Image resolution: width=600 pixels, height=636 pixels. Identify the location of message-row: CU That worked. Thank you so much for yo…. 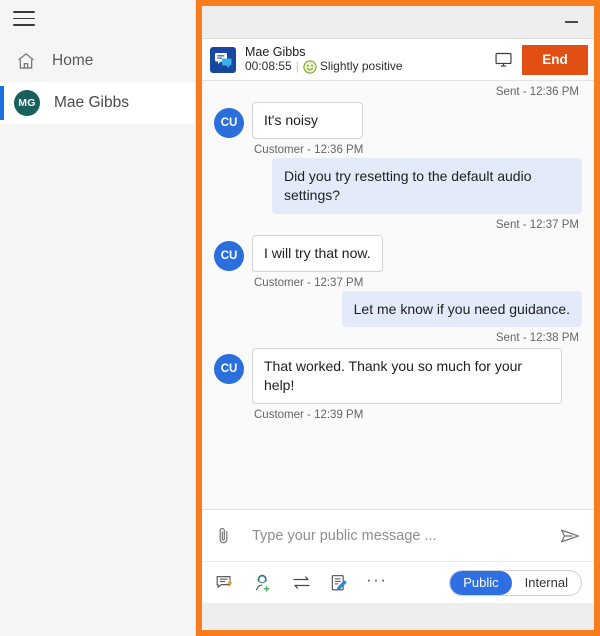
(398, 384).